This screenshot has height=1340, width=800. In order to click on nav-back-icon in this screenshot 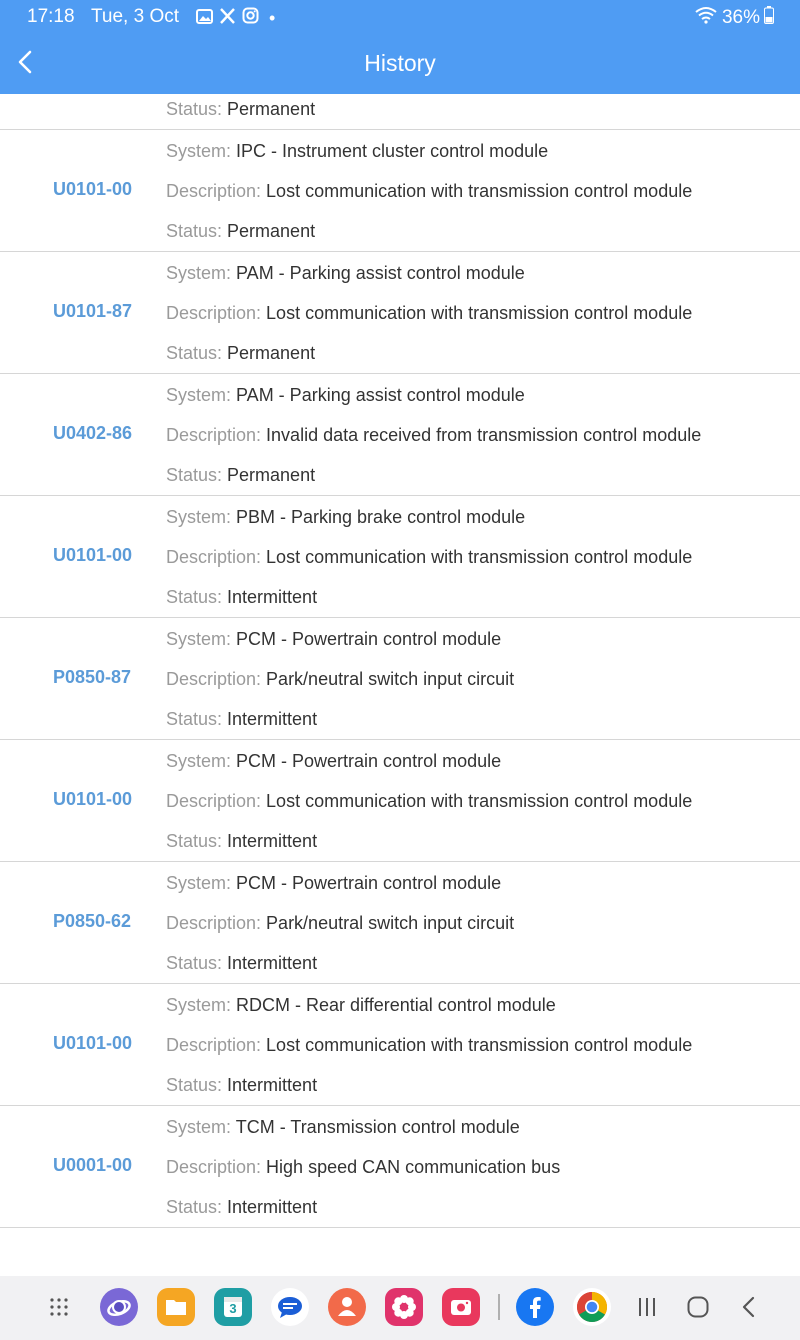, I will do `click(749, 1307)`.